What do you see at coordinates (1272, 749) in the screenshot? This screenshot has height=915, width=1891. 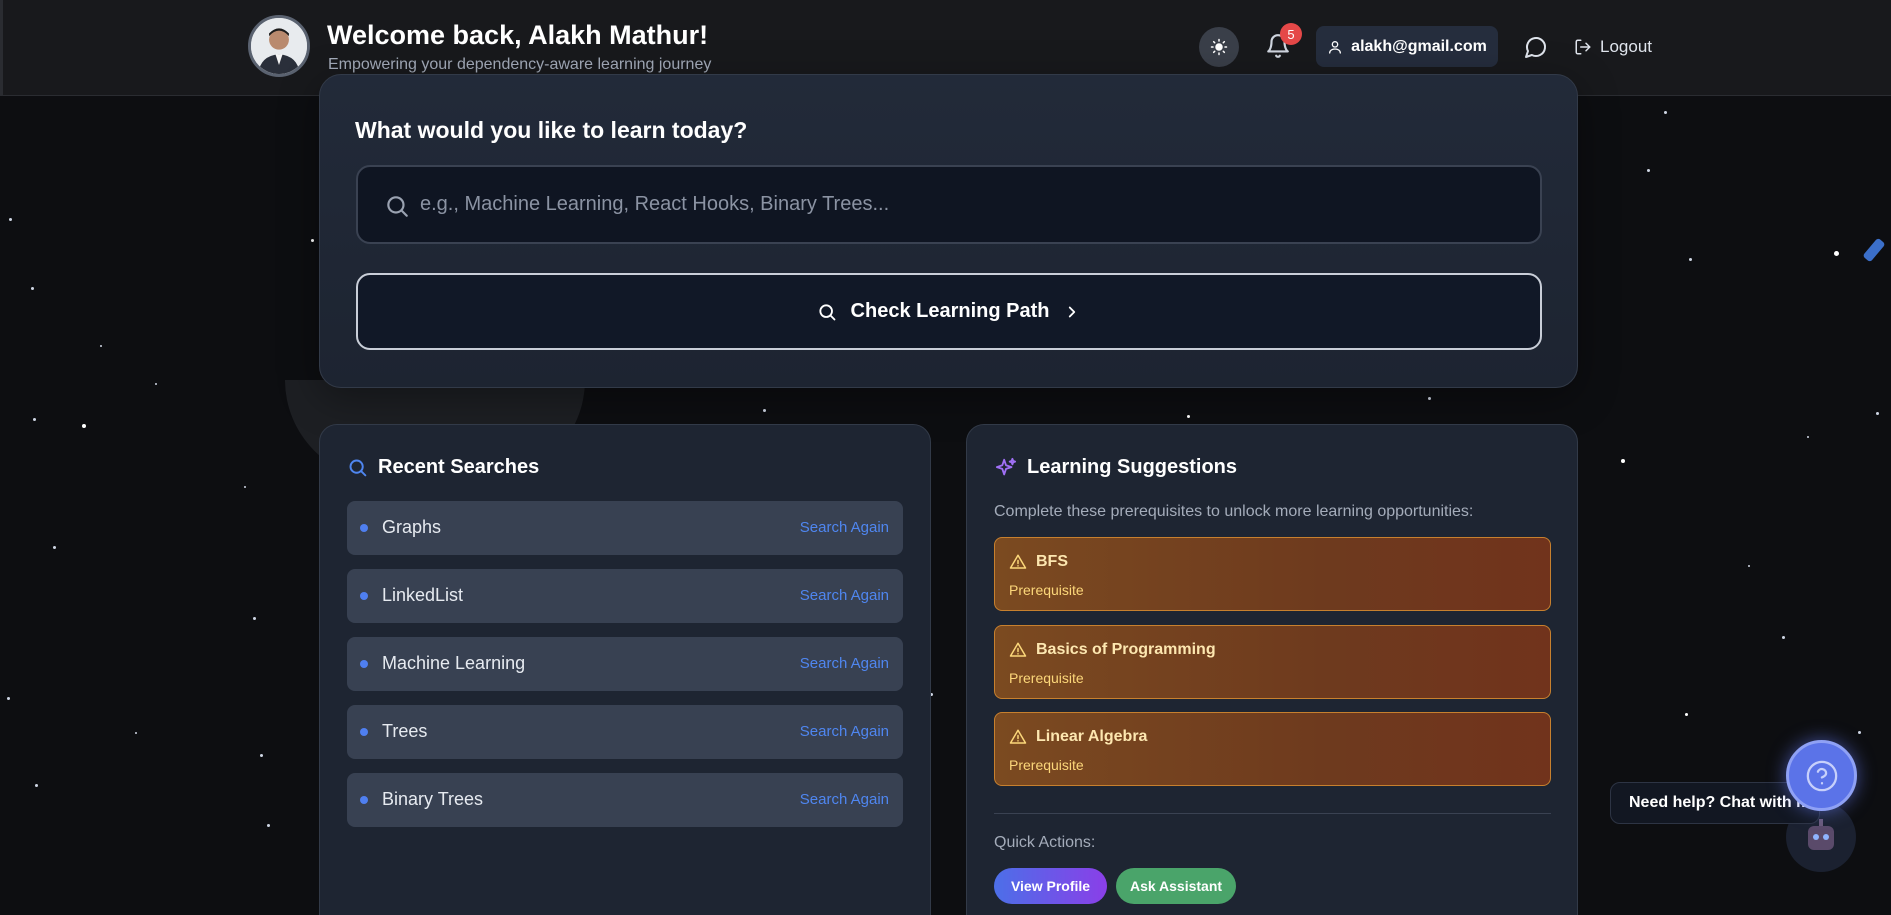 I see `prerequisite-card: Linear Algebra Prerequisite` at bounding box center [1272, 749].